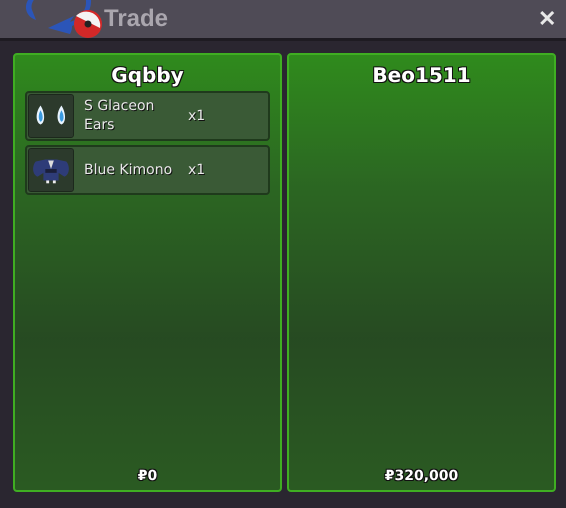 This screenshot has height=508, width=566. I want to click on close-button: ✕, so click(547, 19).